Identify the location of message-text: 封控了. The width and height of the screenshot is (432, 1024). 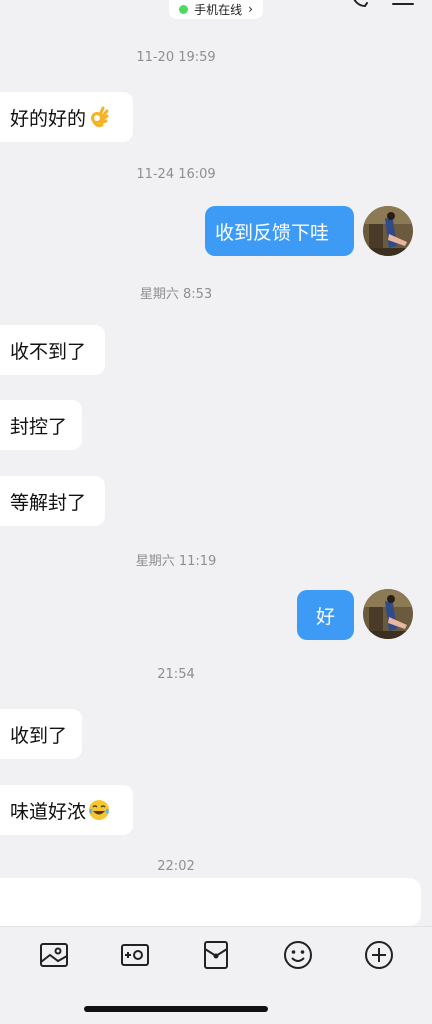
(39, 426).